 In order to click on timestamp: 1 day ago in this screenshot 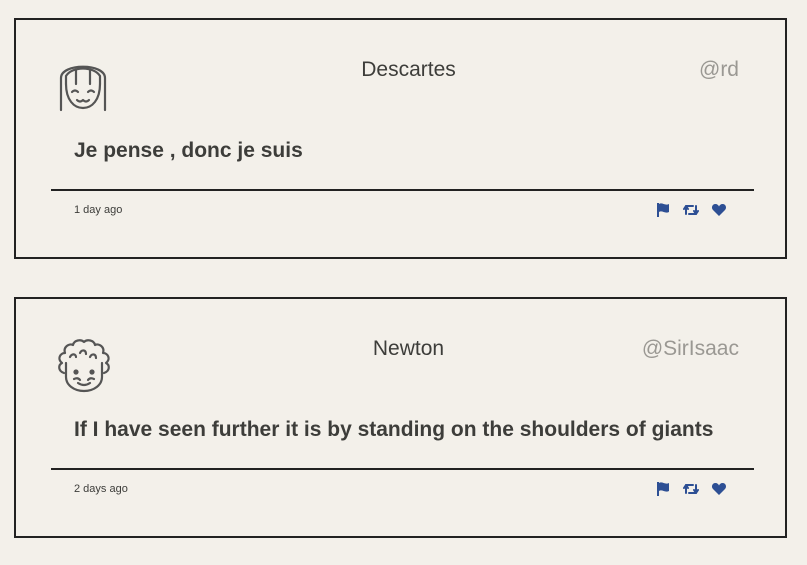, I will do `click(98, 210)`.